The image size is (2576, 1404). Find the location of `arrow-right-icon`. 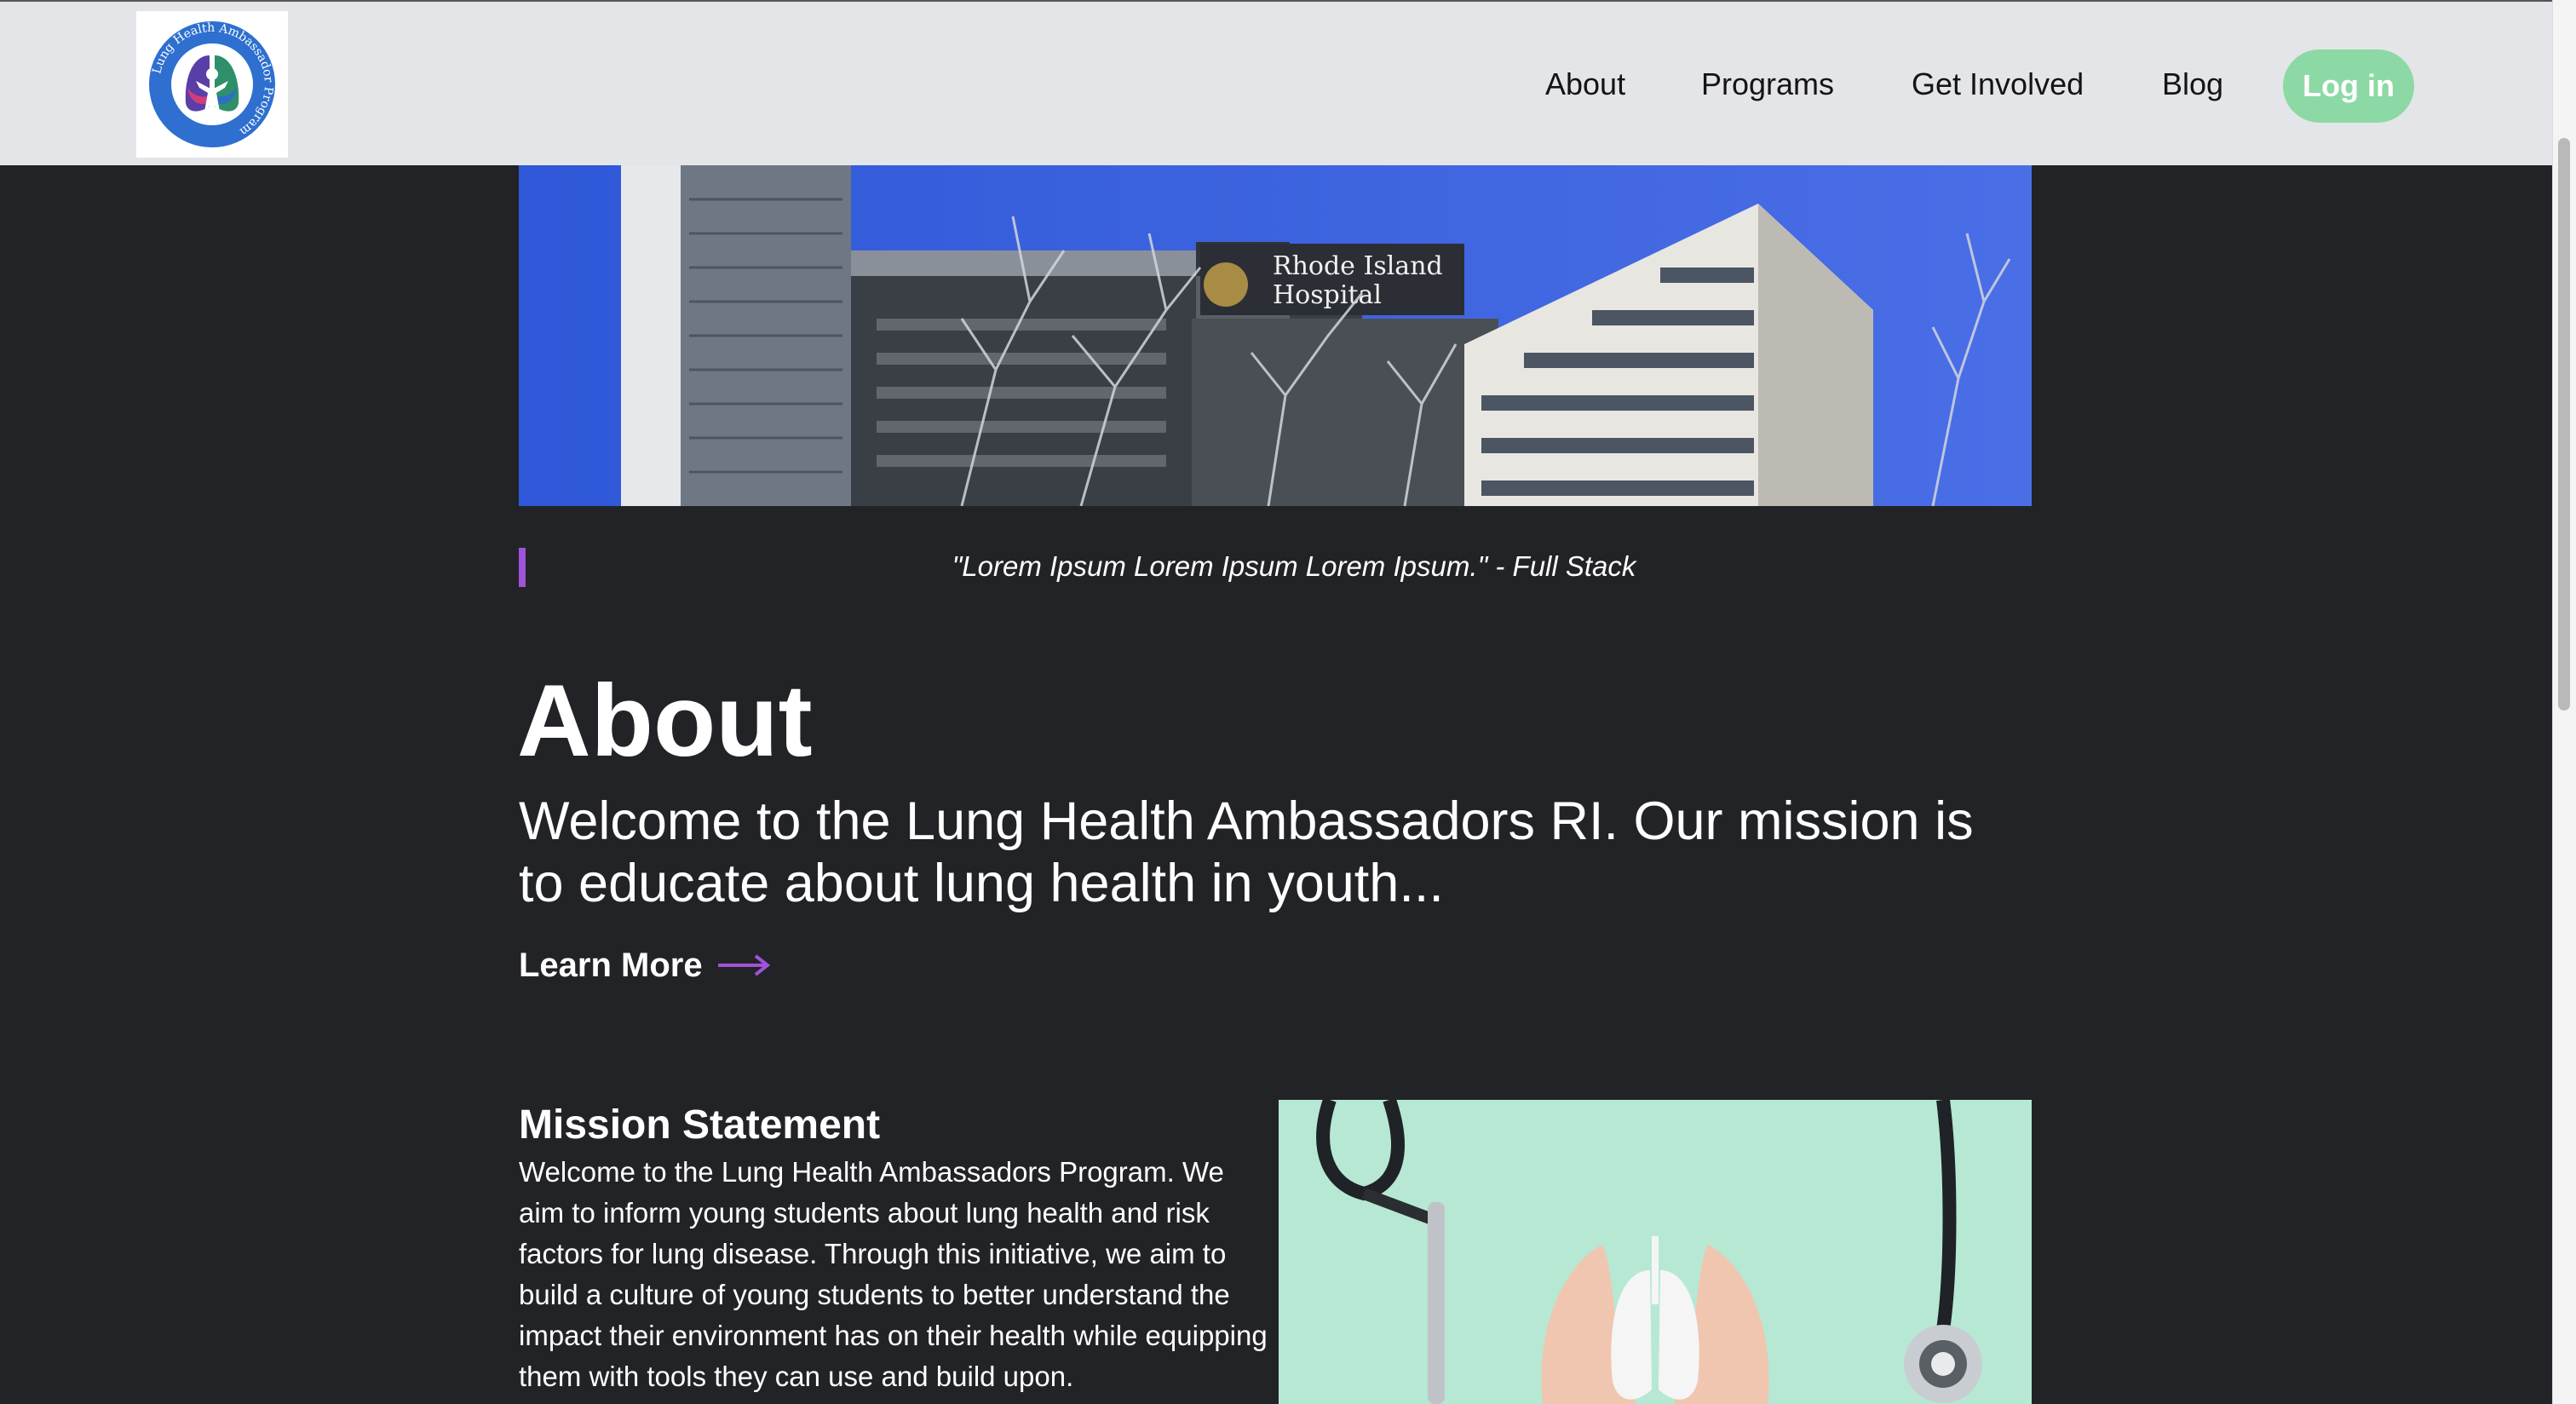

arrow-right-icon is located at coordinates (744, 965).